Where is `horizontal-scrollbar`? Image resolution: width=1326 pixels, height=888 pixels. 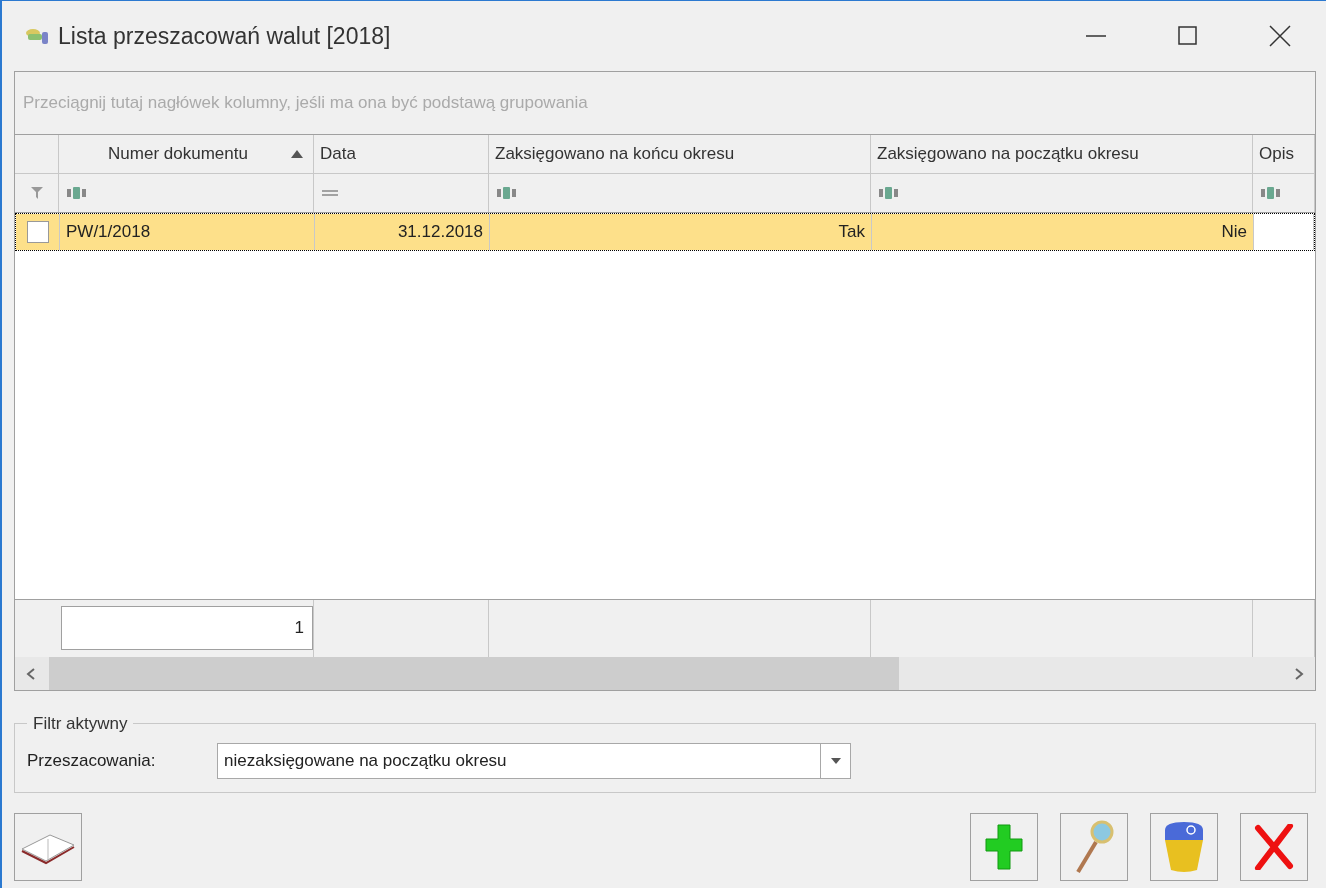 horizontal-scrollbar is located at coordinates (665, 673).